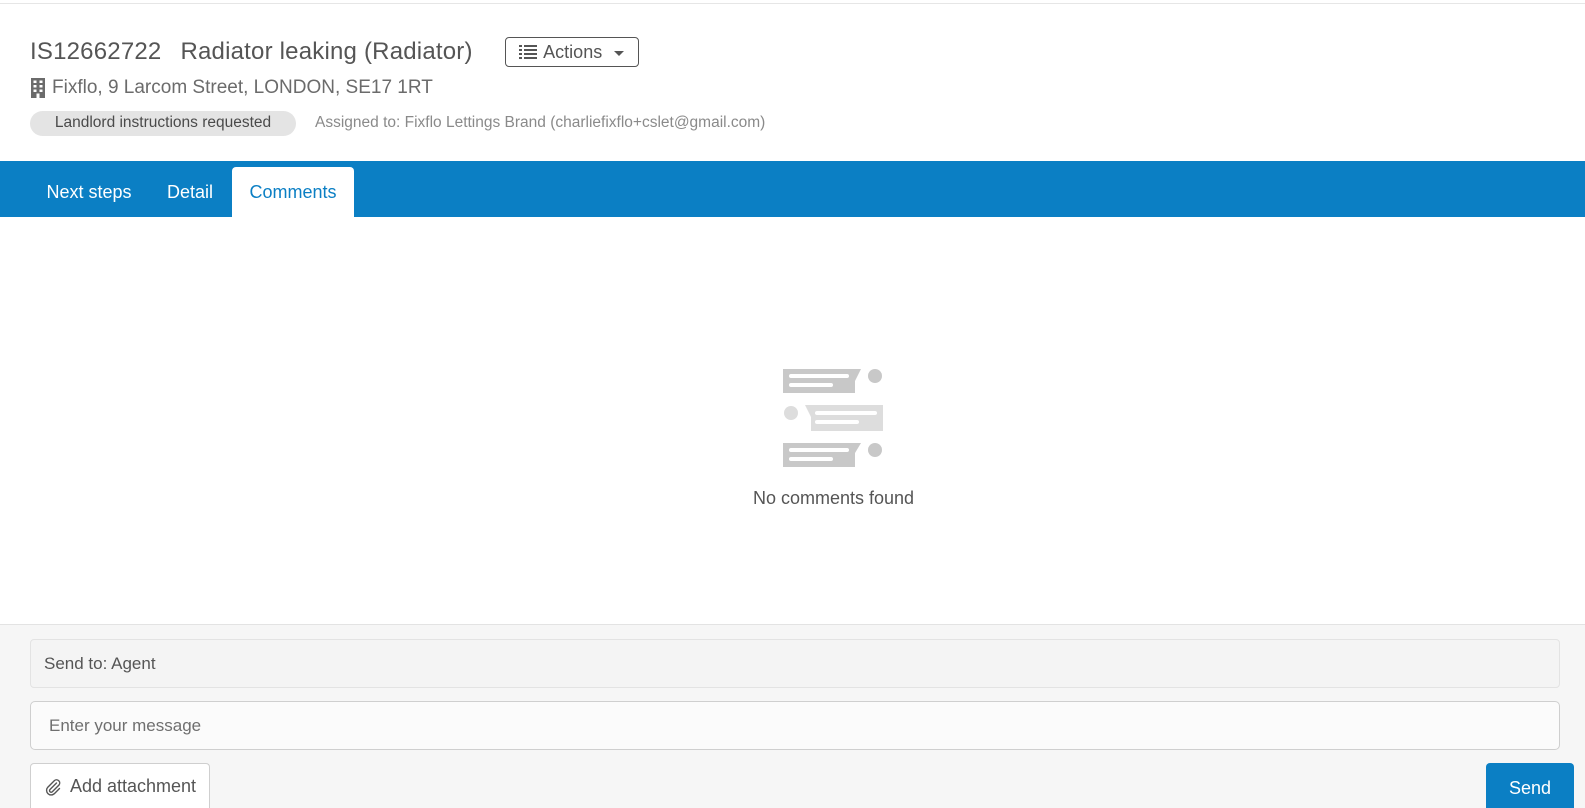 The width and height of the screenshot is (1585, 808). I want to click on send-button: Send, so click(1530, 785).